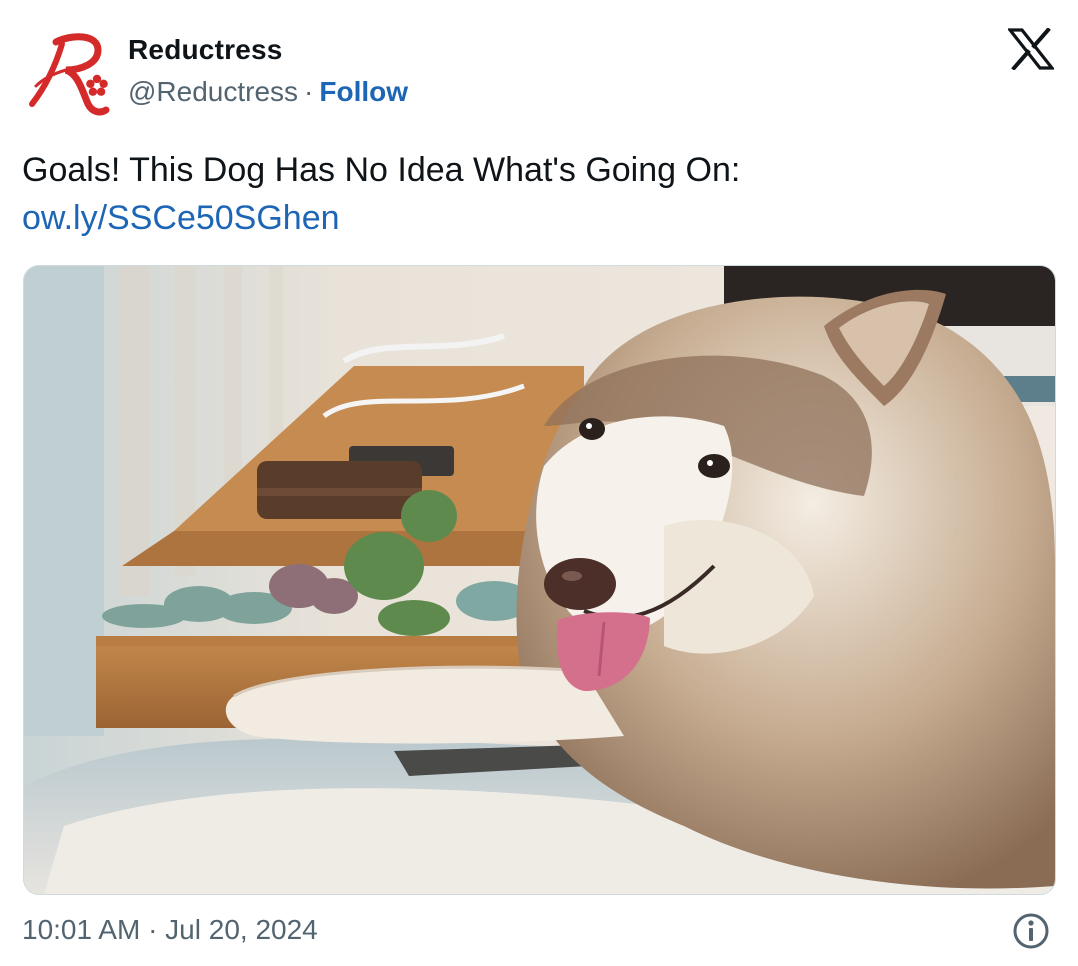 This screenshot has width=1078, height=966. Describe the element at coordinates (1031, 931) in the screenshot. I see `info-icon` at that location.